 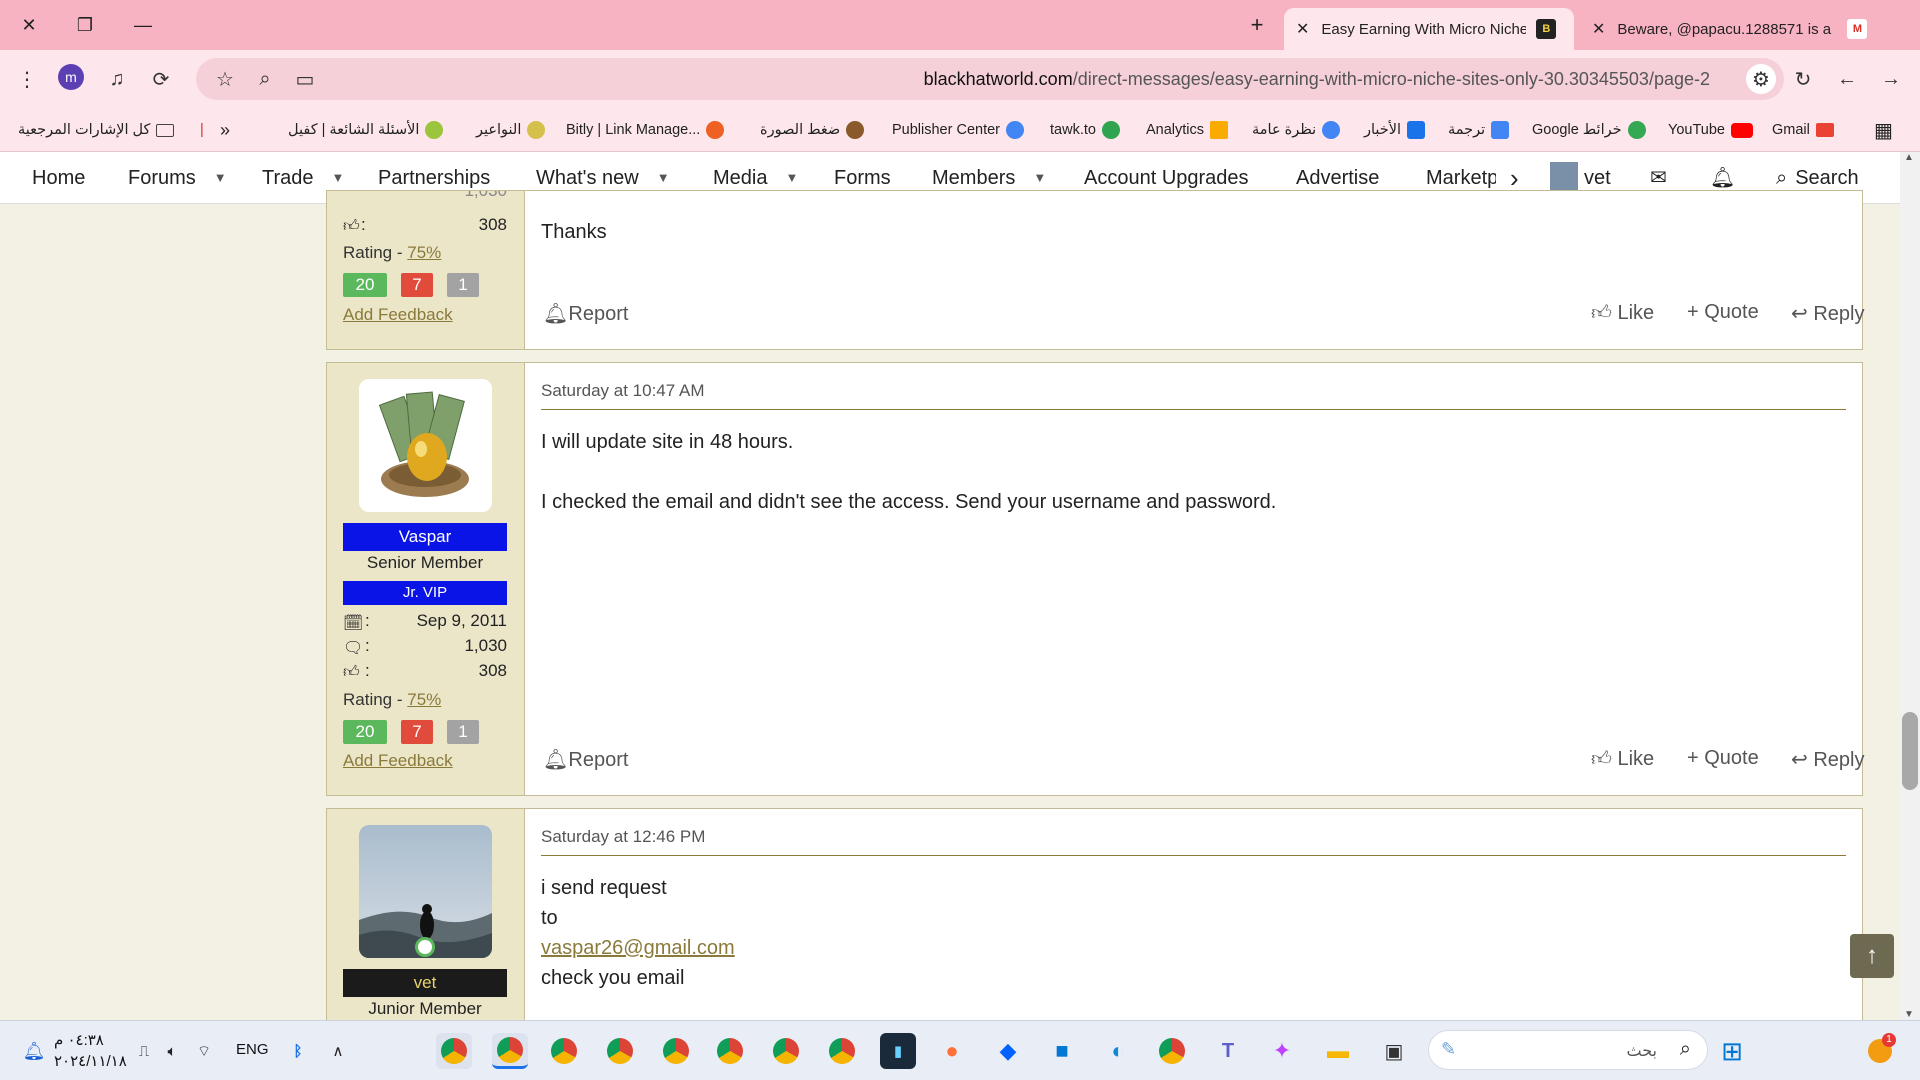 What do you see at coordinates (305, 79) in the screenshot?
I see `install-app-icon: ▭` at bounding box center [305, 79].